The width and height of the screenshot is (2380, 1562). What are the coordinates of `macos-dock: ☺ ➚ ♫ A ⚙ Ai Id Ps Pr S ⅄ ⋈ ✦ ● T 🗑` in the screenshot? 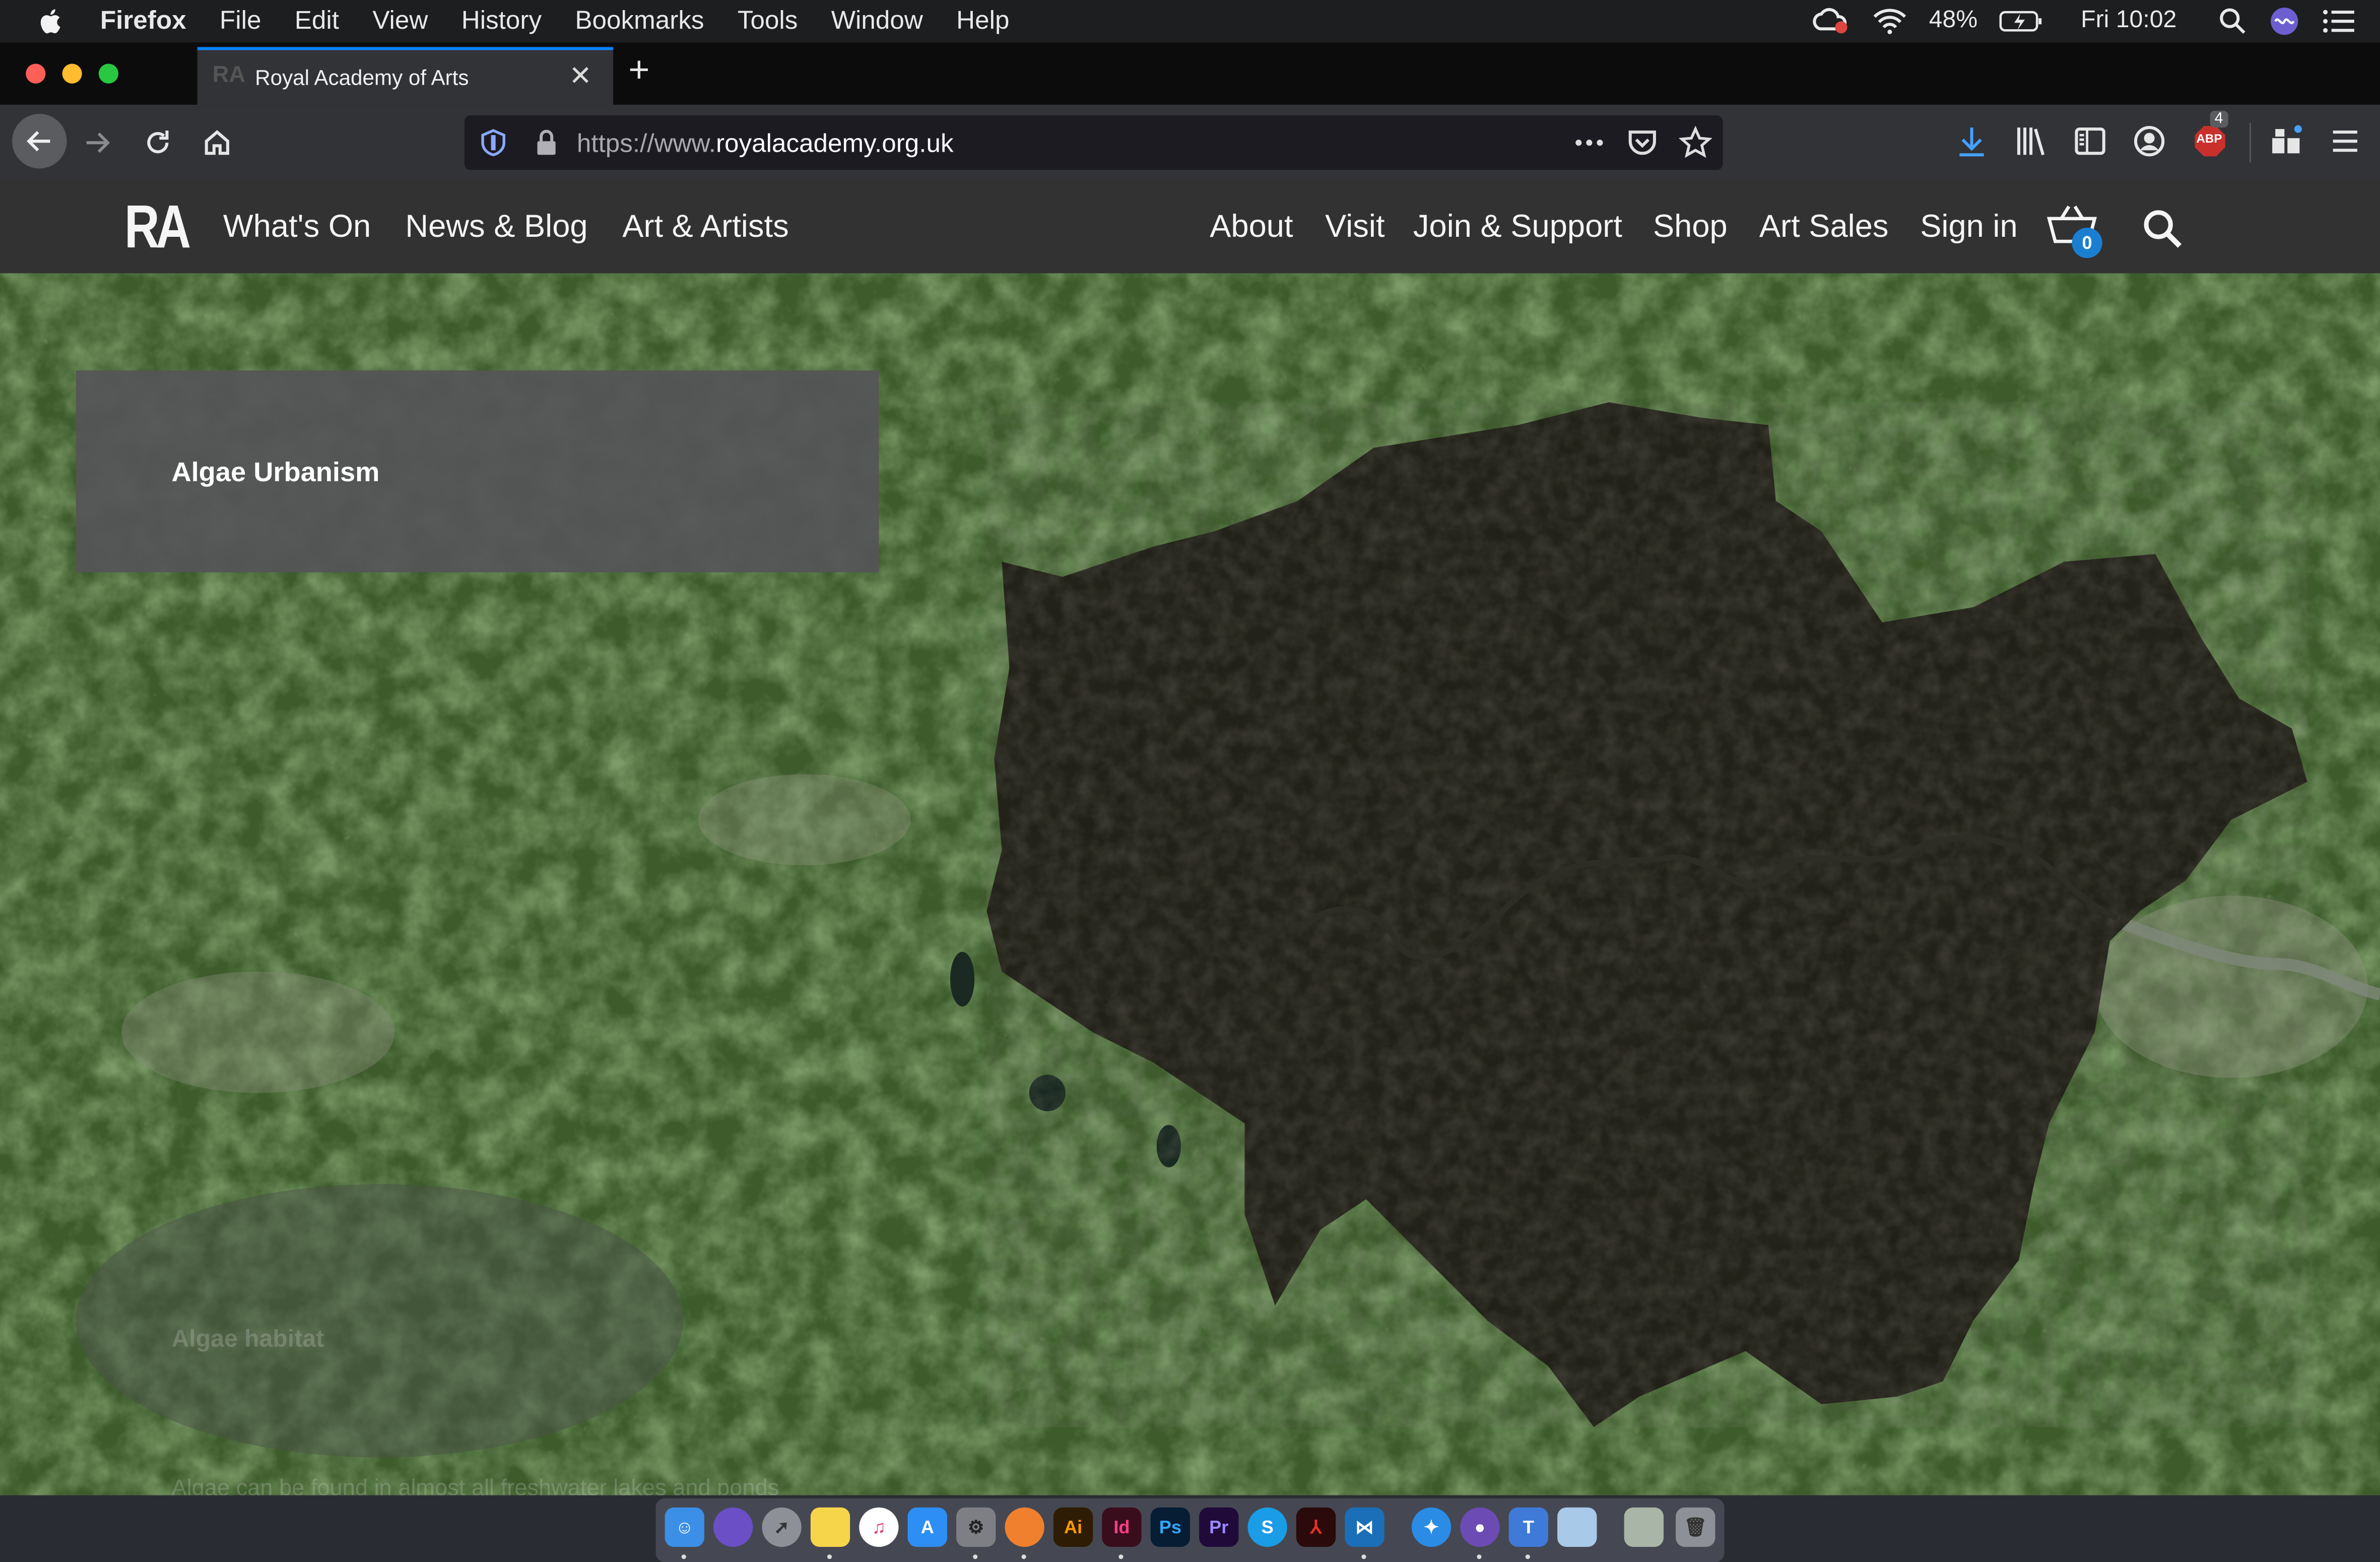 It's located at (1190, 1530).